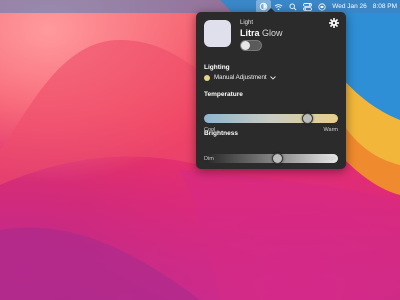 This screenshot has width=400, height=300. What do you see at coordinates (334, 23) in the screenshot?
I see `gear-icon` at bounding box center [334, 23].